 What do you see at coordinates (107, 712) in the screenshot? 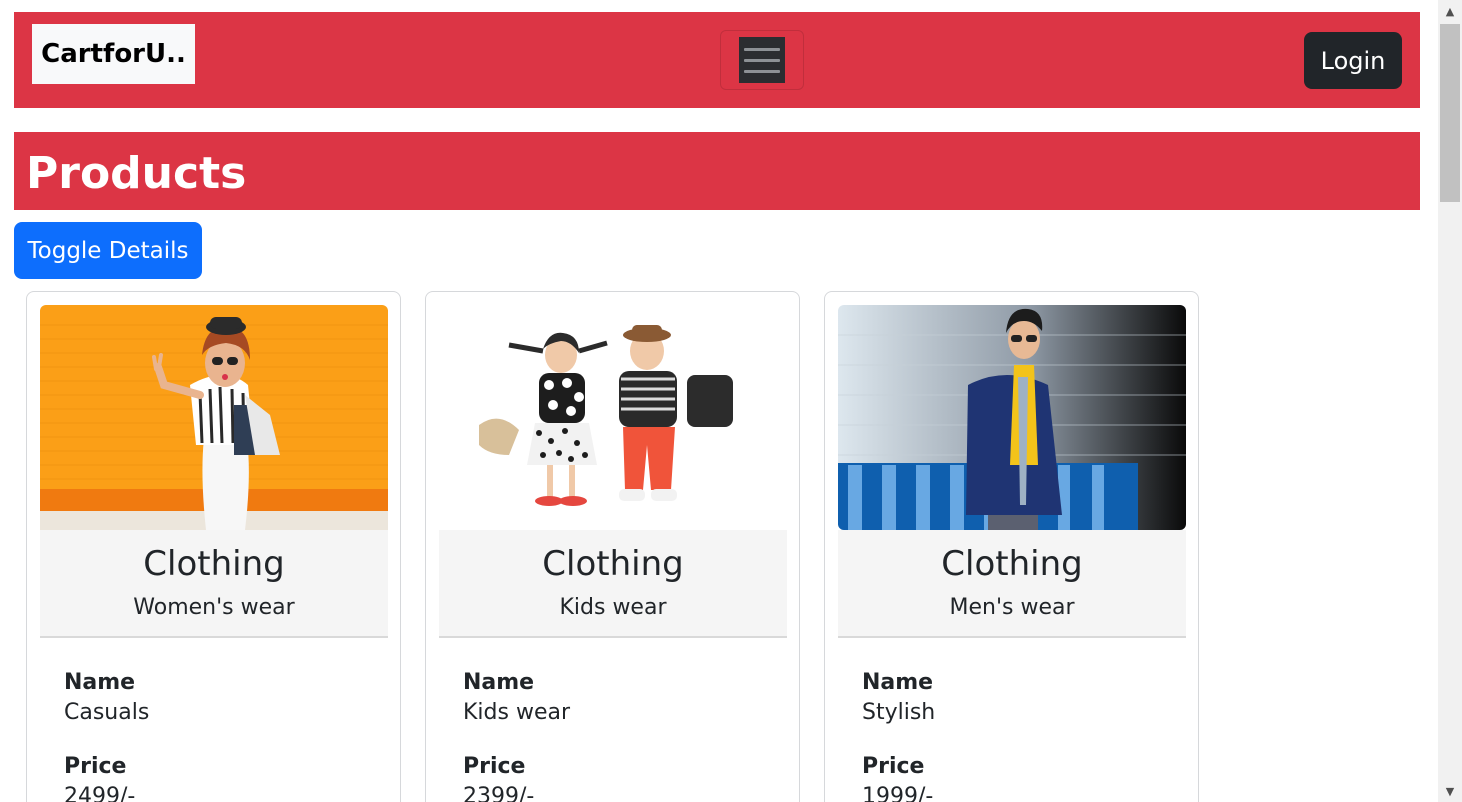
I see `product-name: Casuals` at bounding box center [107, 712].